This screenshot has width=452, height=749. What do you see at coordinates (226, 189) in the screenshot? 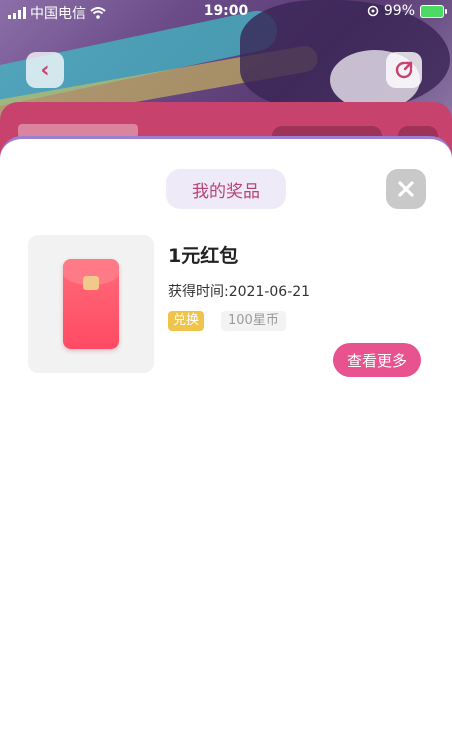
I see `sheet-title: 我的奖品` at bounding box center [226, 189].